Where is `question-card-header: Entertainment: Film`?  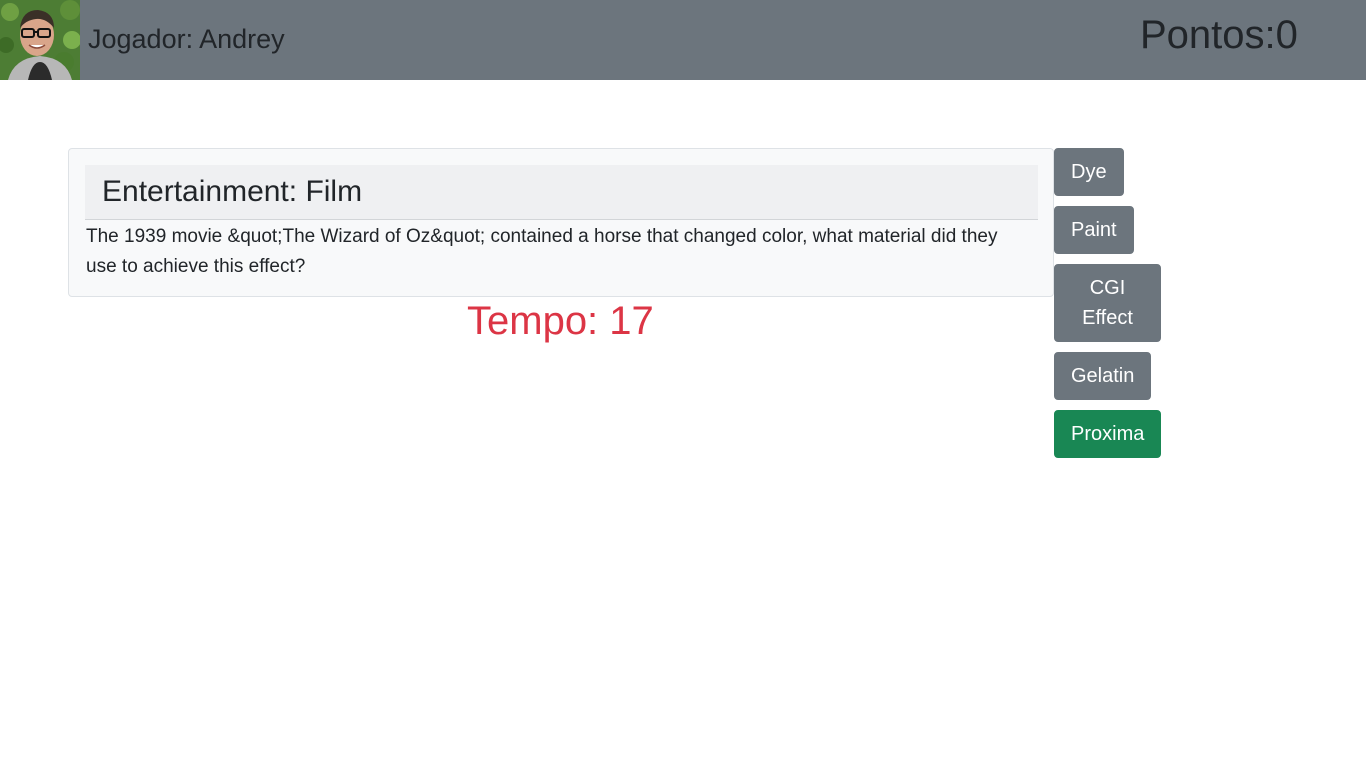 question-card-header: Entertainment: Film is located at coordinates (561, 192).